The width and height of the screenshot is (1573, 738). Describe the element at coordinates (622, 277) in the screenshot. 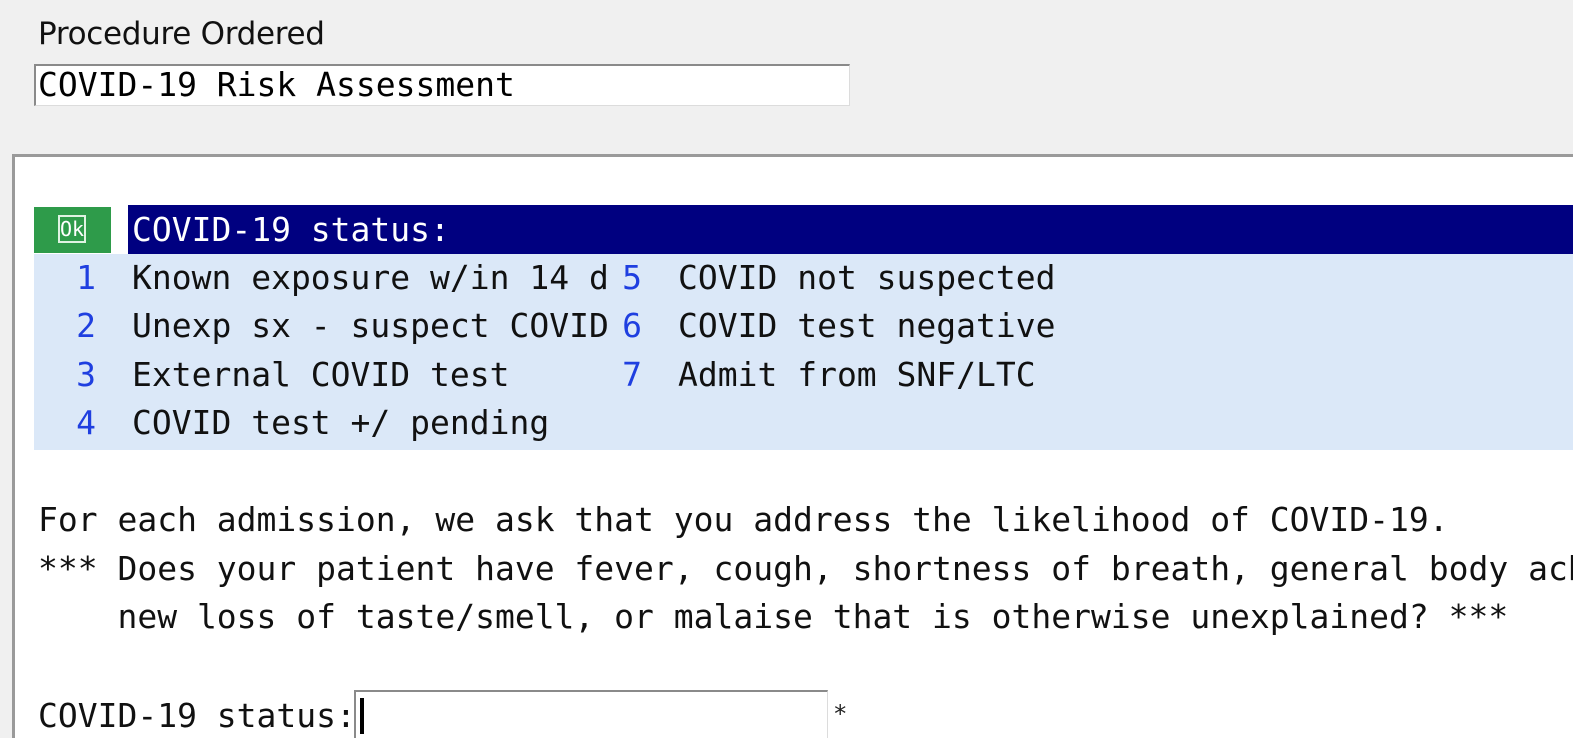

I see `option-number: 5` at that location.